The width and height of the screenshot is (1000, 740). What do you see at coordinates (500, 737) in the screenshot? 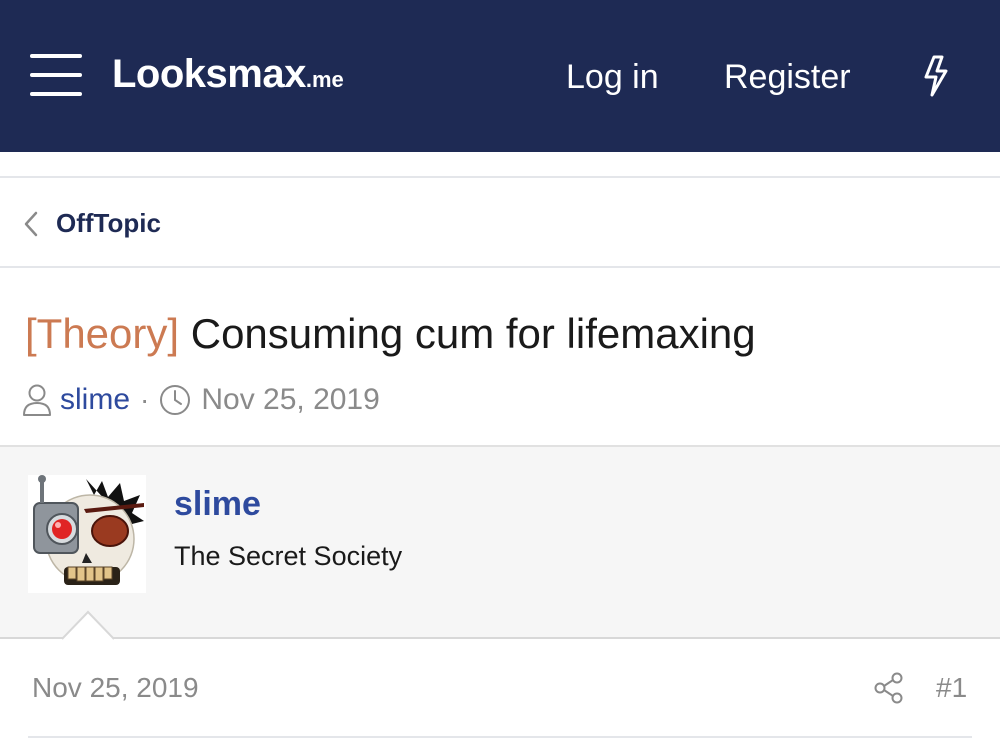
I see `divider` at bounding box center [500, 737].